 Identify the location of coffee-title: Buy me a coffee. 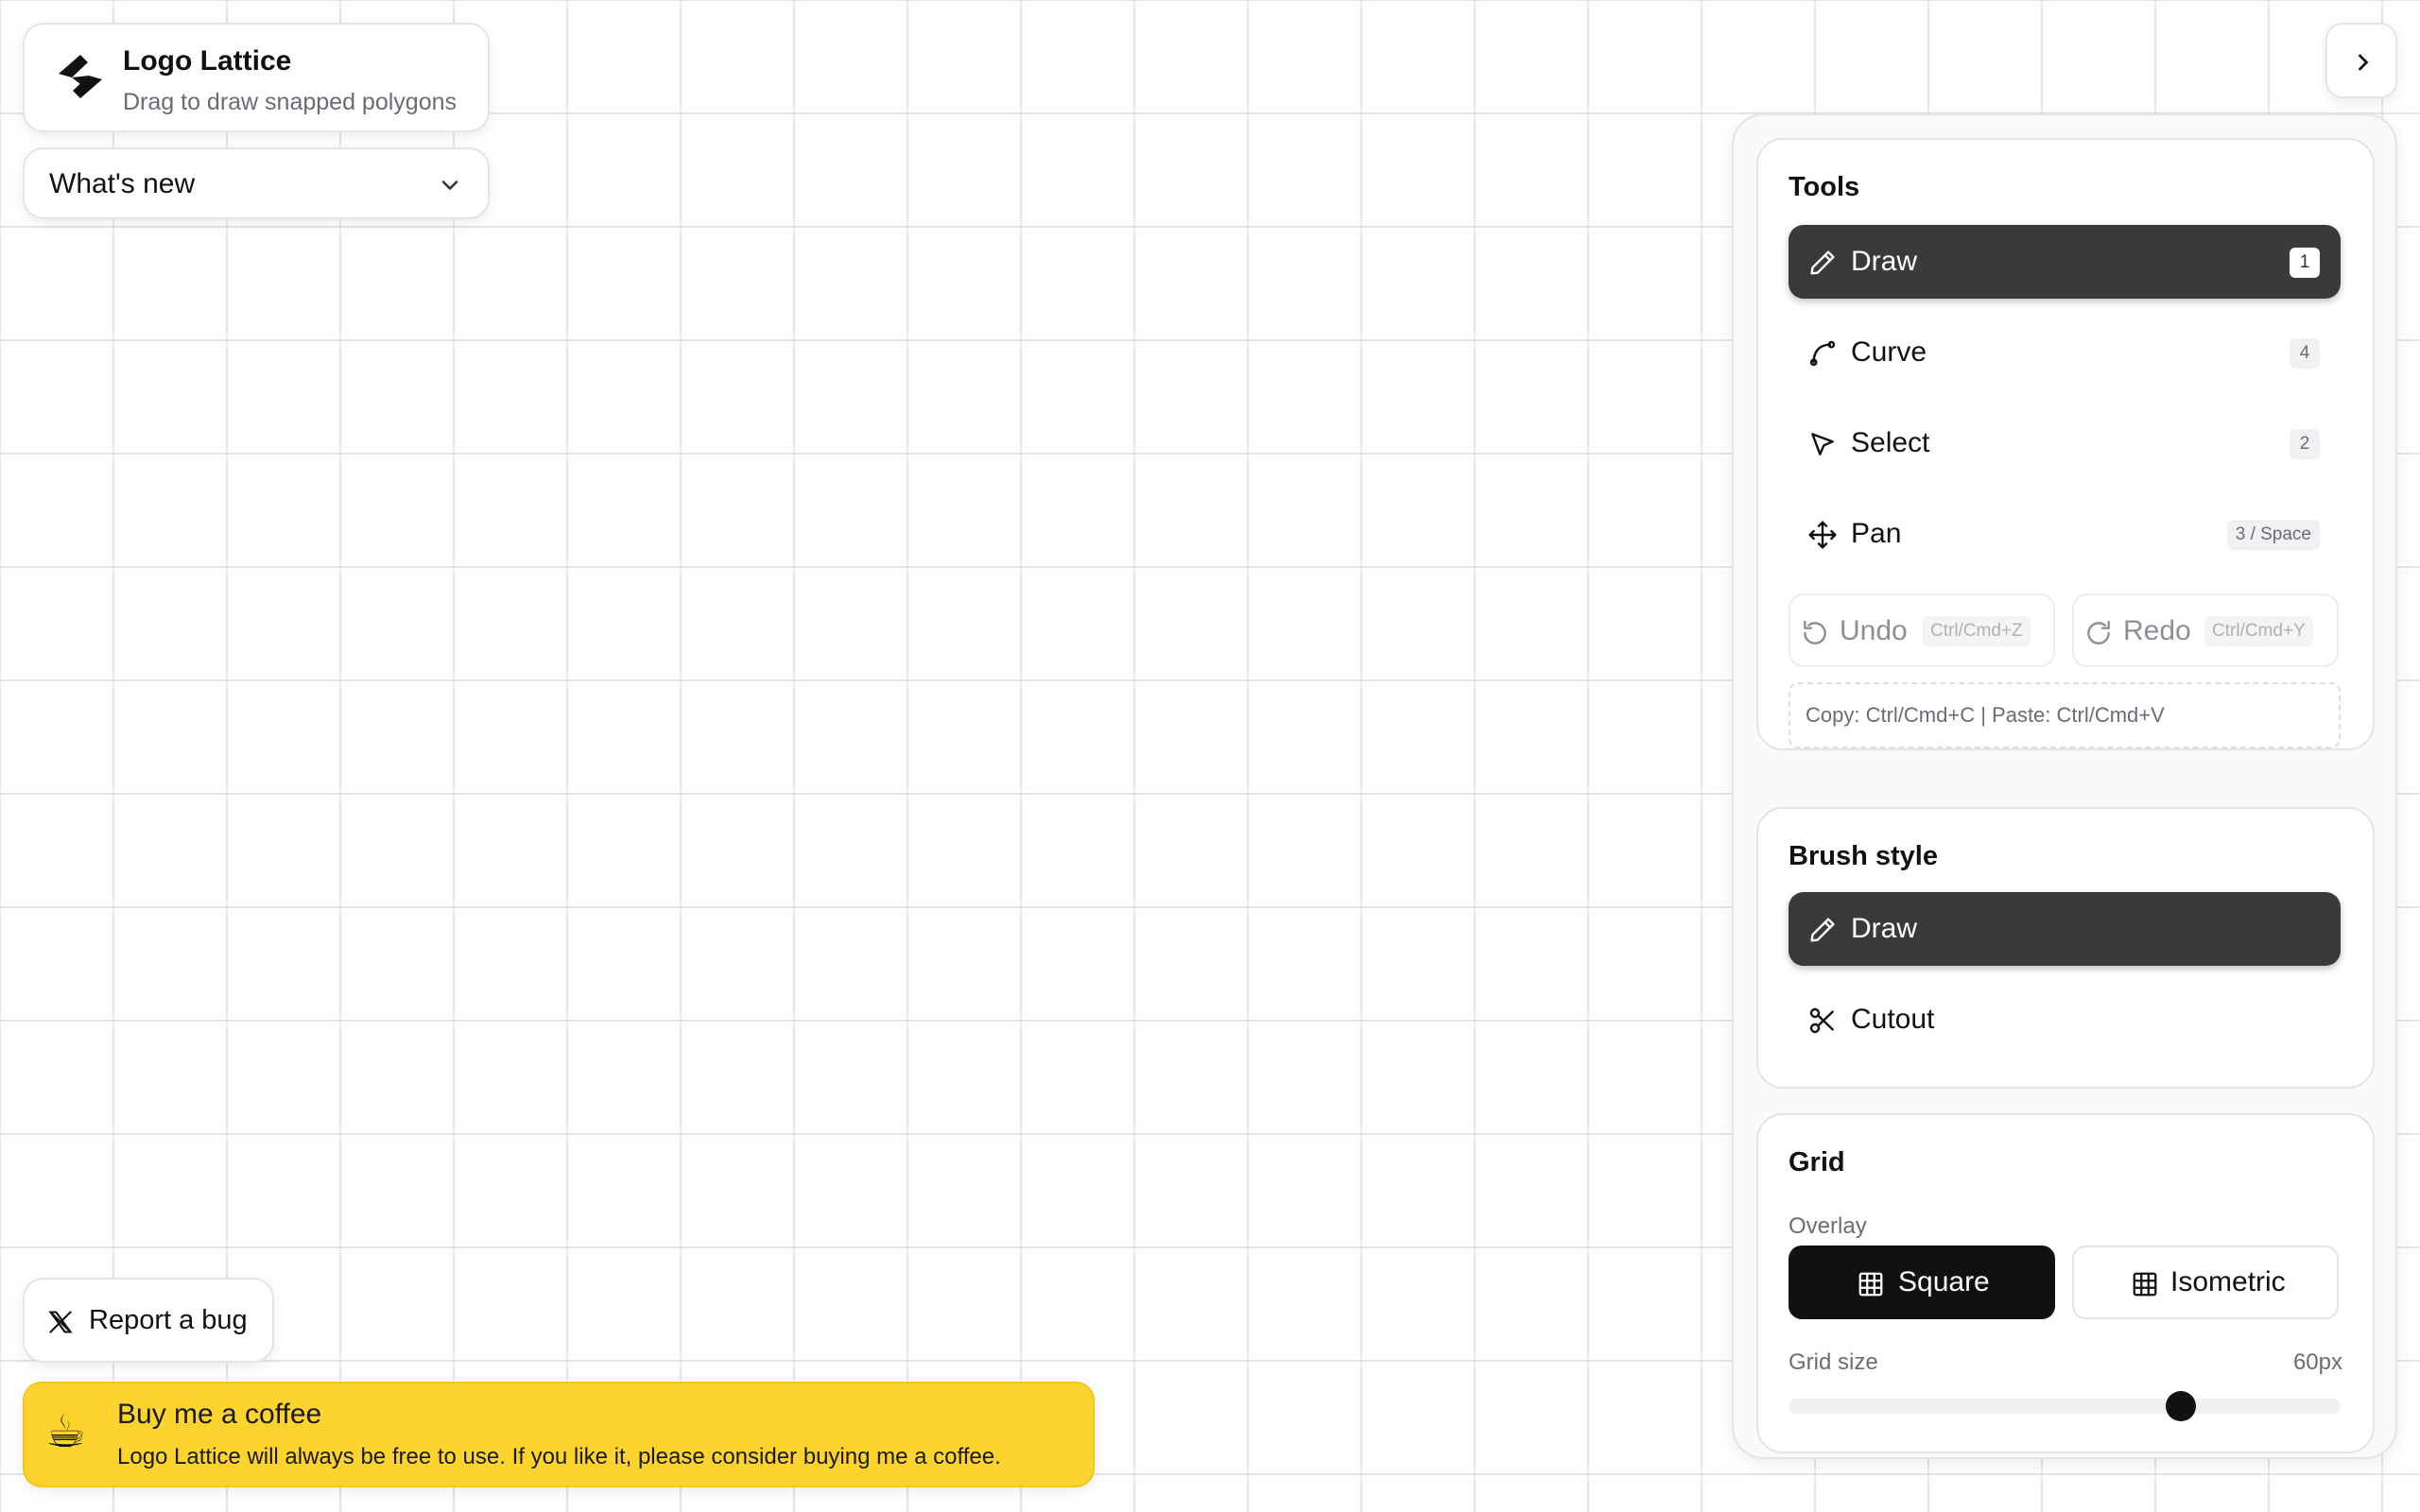
(219, 1414).